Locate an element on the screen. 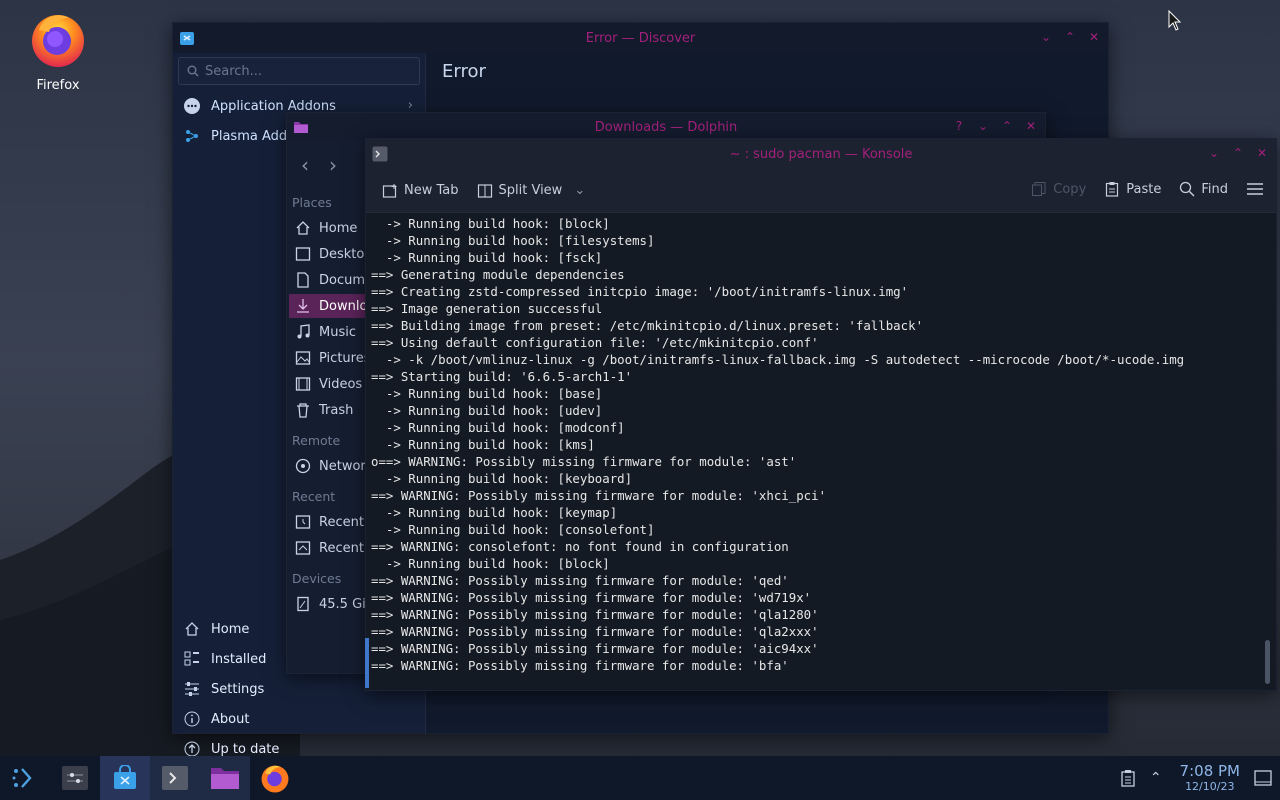 This screenshot has width=1280, height=800. music-icon is located at coordinates (303, 331).